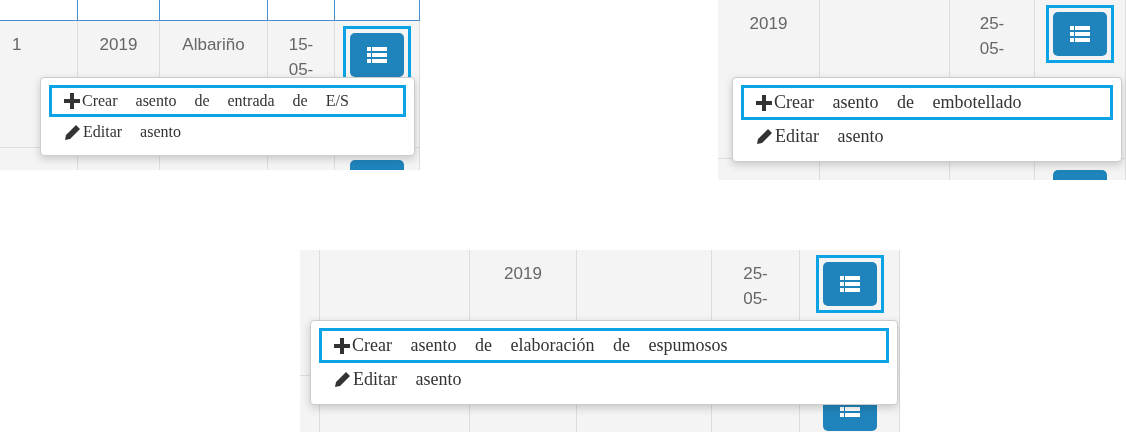  What do you see at coordinates (927, 102) in the screenshot?
I see `menu-item: Crear asento de embotellado` at bounding box center [927, 102].